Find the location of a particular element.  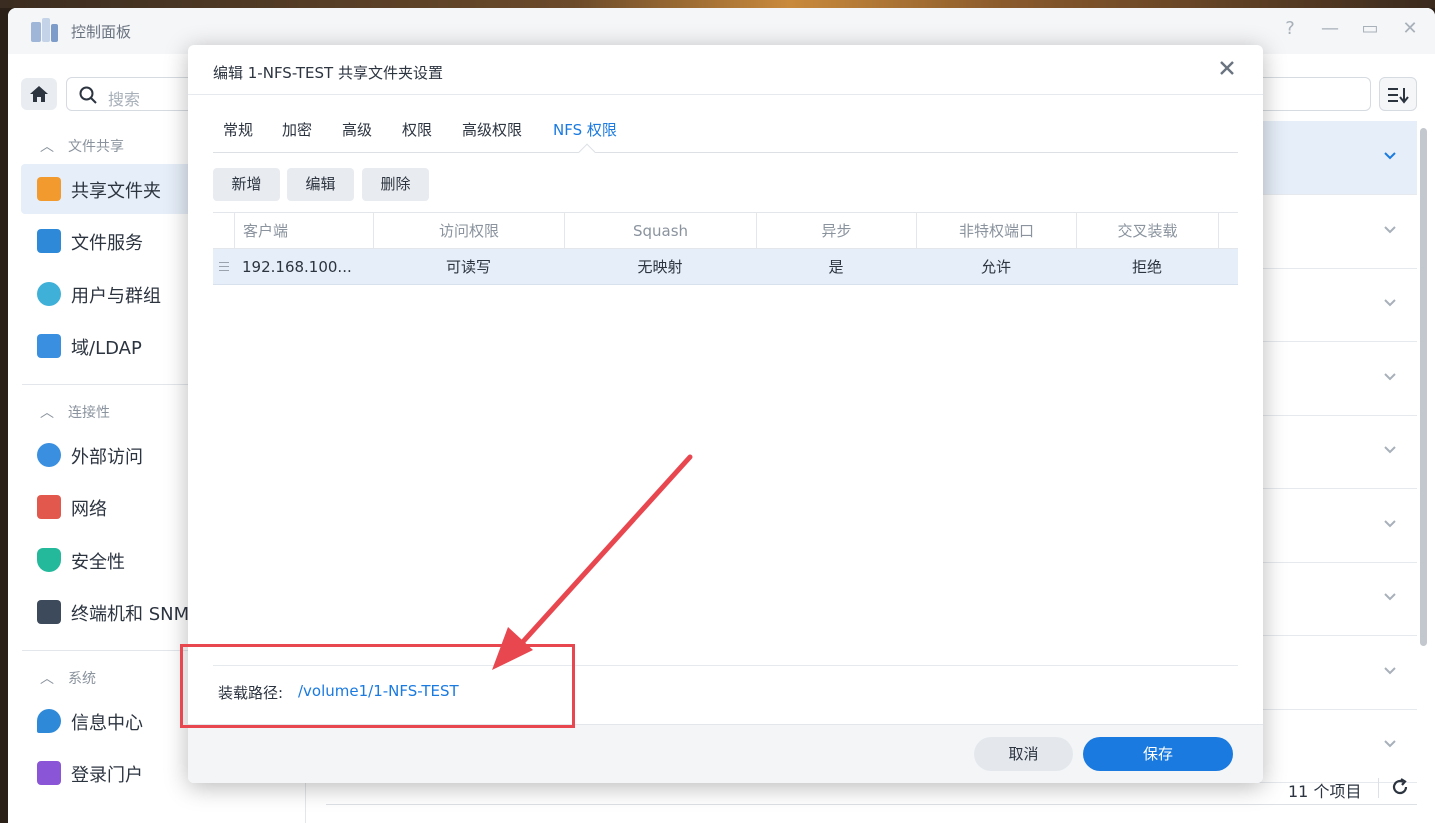

footer-divider is located at coordinates (871, 804).